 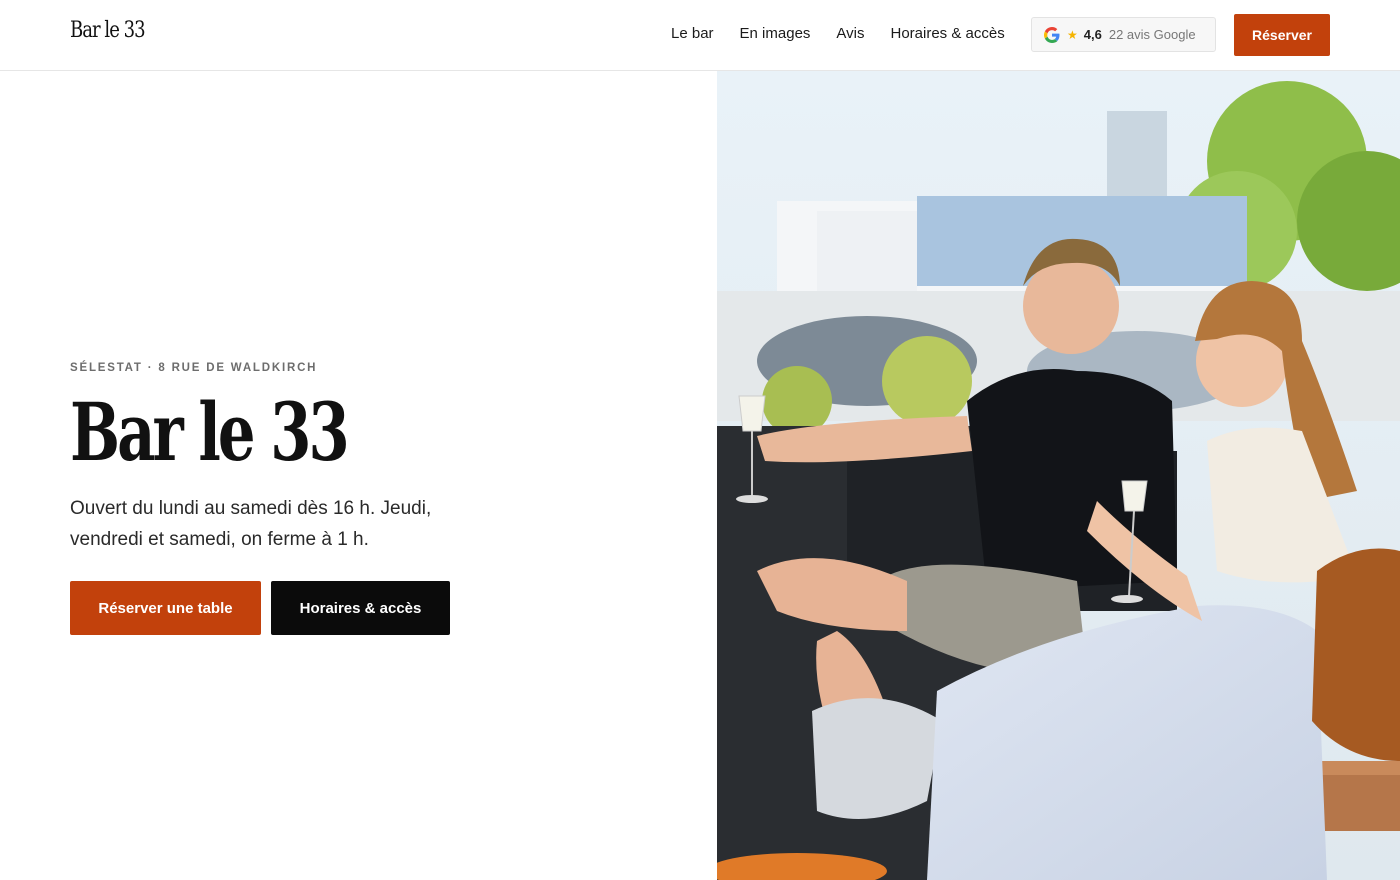 I want to click on location-eyebrow: SÉLESTAT · 8 RUE DE WALDKIRCH, so click(x=194, y=368).